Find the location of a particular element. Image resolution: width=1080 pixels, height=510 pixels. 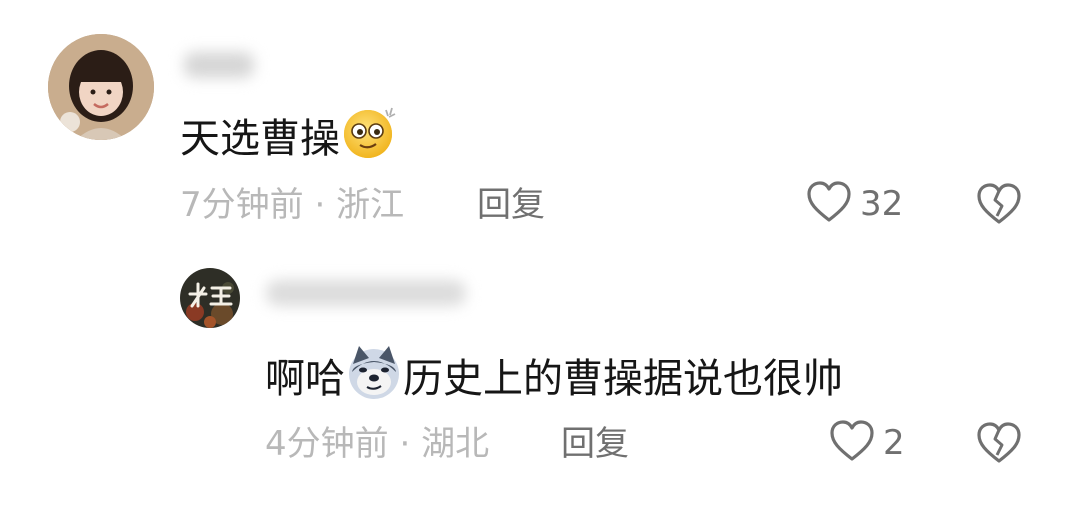

comment-meta: 4分钟前 · 湖北 is located at coordinates (377, 444).